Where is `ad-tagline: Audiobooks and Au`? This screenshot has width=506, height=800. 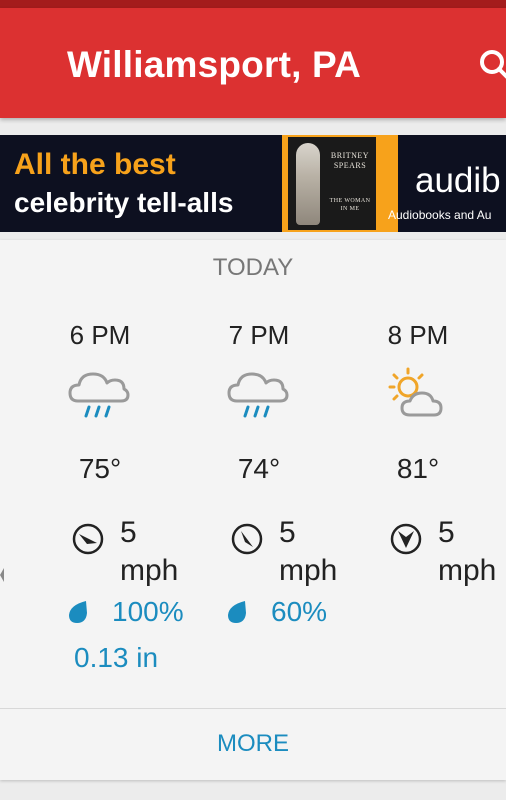 ad-tagline: Audiobooks and Au is located at coordinates (440, 215).